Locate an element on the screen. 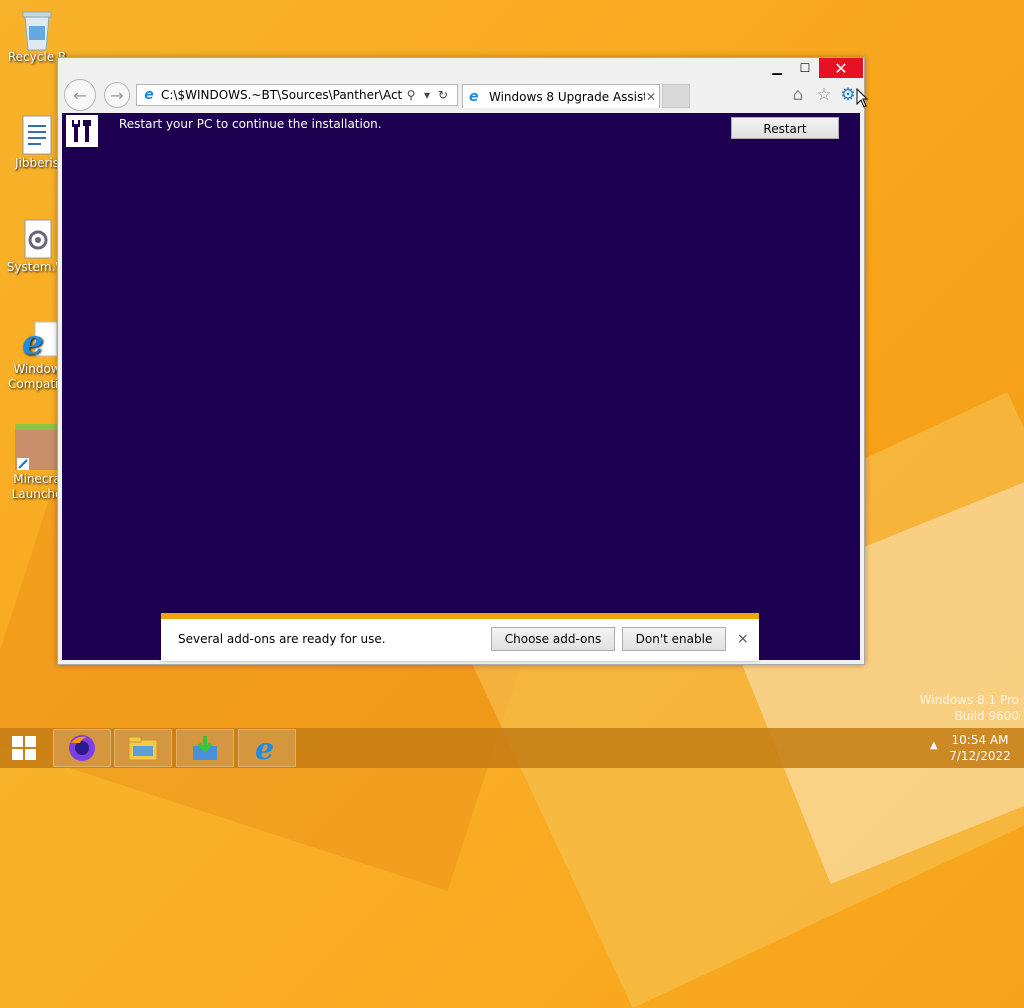 This screenshot has width=1024, height=1008. close-icon: × is located at coordinates (743, 639).